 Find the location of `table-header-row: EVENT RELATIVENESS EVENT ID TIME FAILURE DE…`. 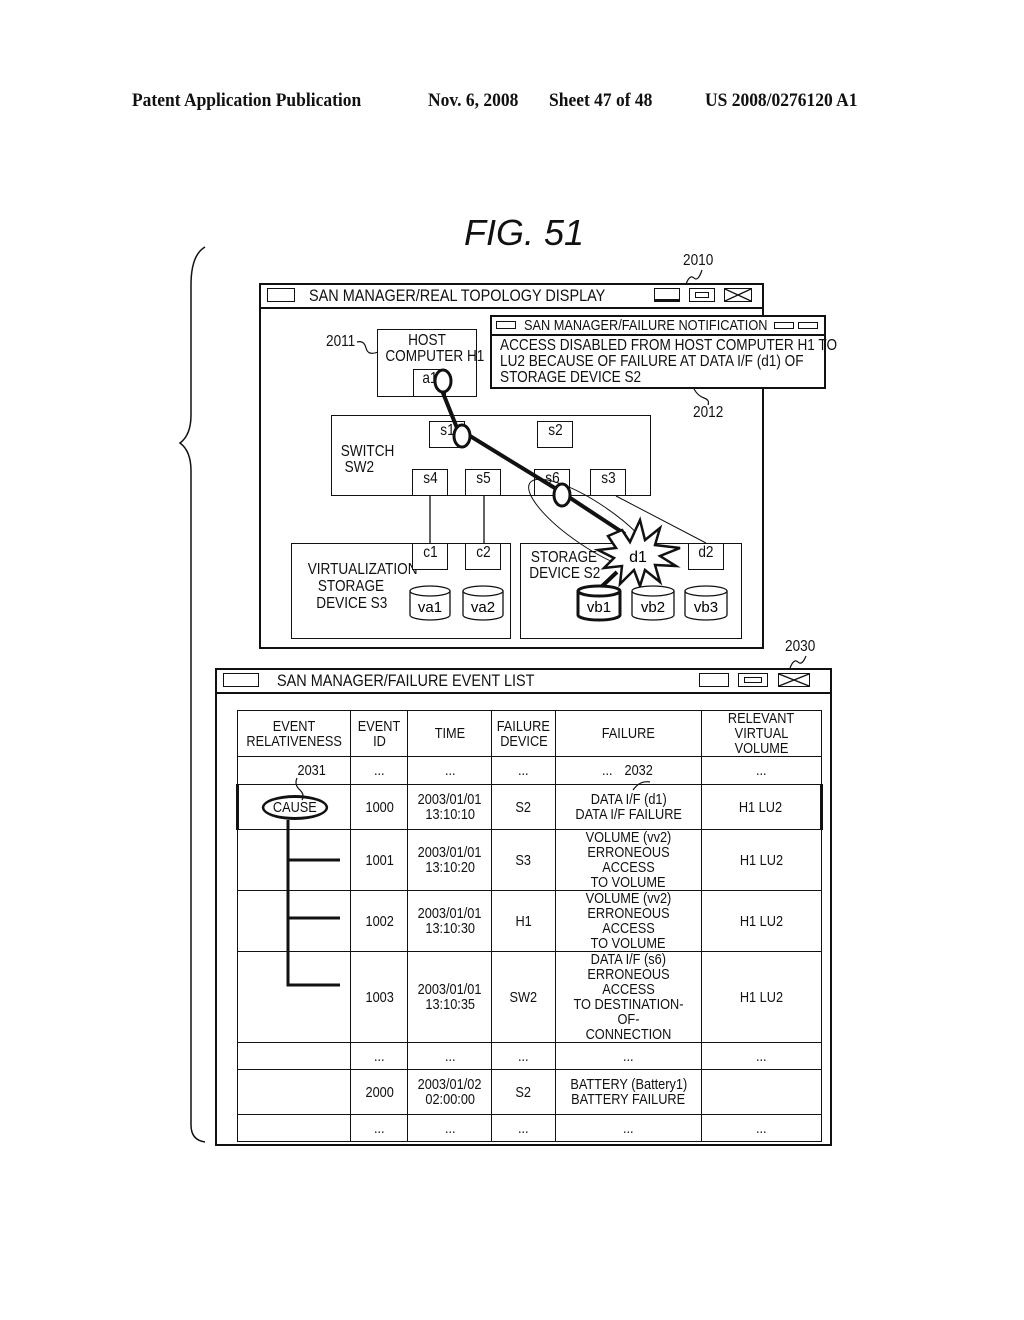

table-header-row: EVENT RELATIVENESS EVENT ID TIME FAILURE DE… is located at coordinates (529, 733).